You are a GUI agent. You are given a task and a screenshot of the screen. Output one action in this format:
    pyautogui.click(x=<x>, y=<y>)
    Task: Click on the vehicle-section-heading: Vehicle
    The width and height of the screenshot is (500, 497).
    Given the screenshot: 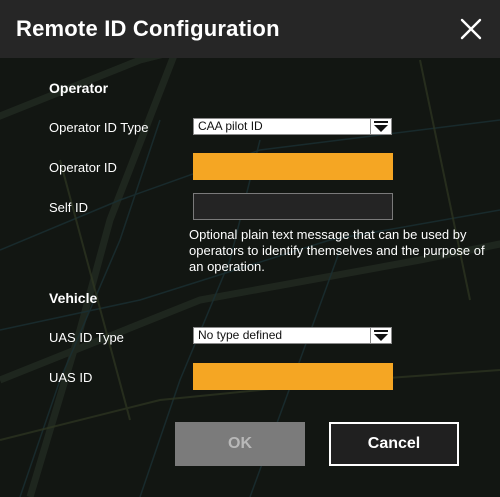 What is the action you would take?
    pyautogui.click(x=73, y=298)
    